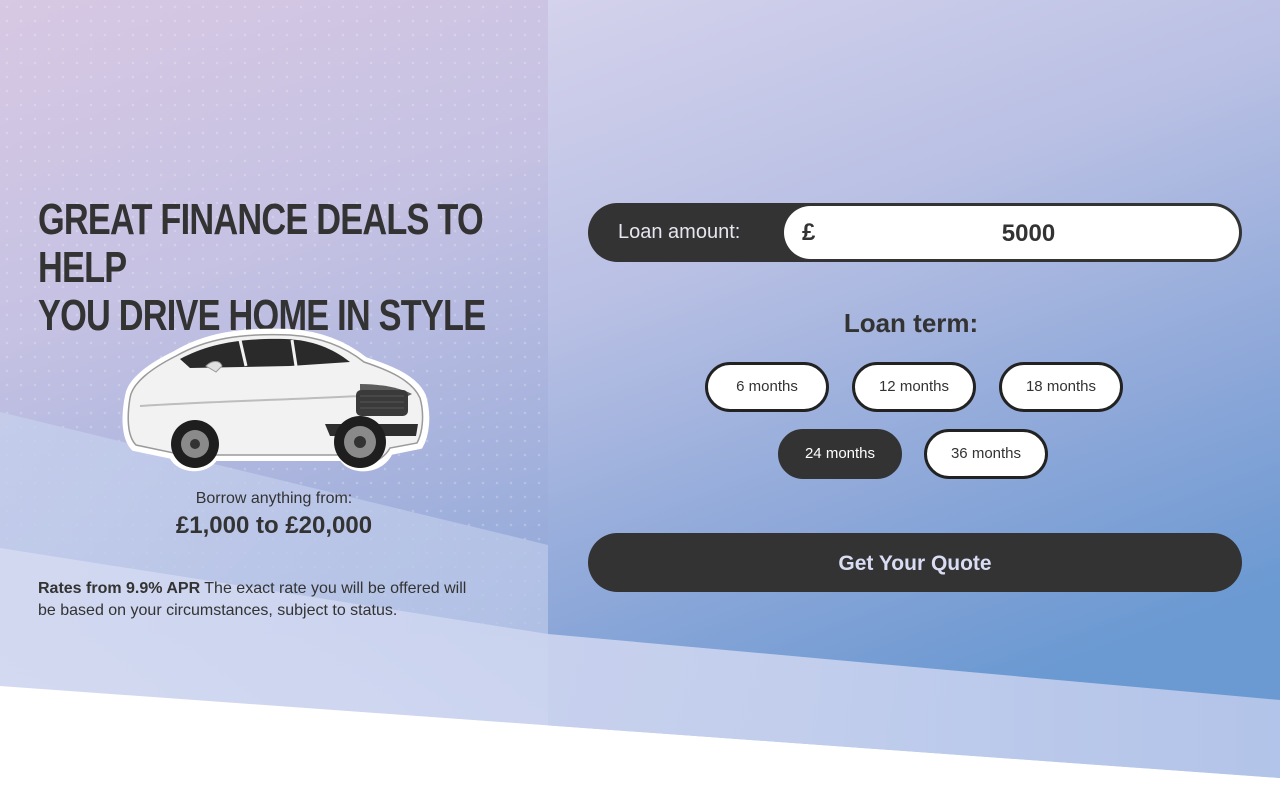 The width and height of the screenshot is (1280, 800). I want to click on borrow-label: Borrow anything from:, so click(274, 498).